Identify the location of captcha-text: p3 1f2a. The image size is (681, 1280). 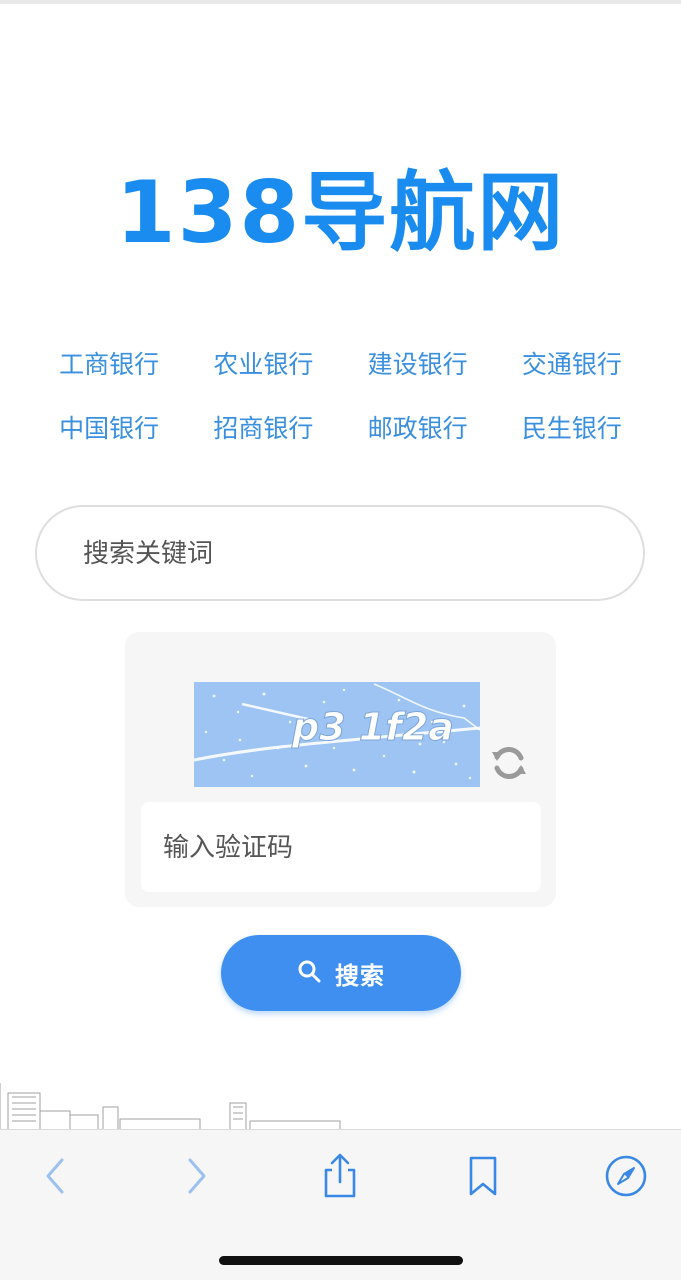
(372, 727).